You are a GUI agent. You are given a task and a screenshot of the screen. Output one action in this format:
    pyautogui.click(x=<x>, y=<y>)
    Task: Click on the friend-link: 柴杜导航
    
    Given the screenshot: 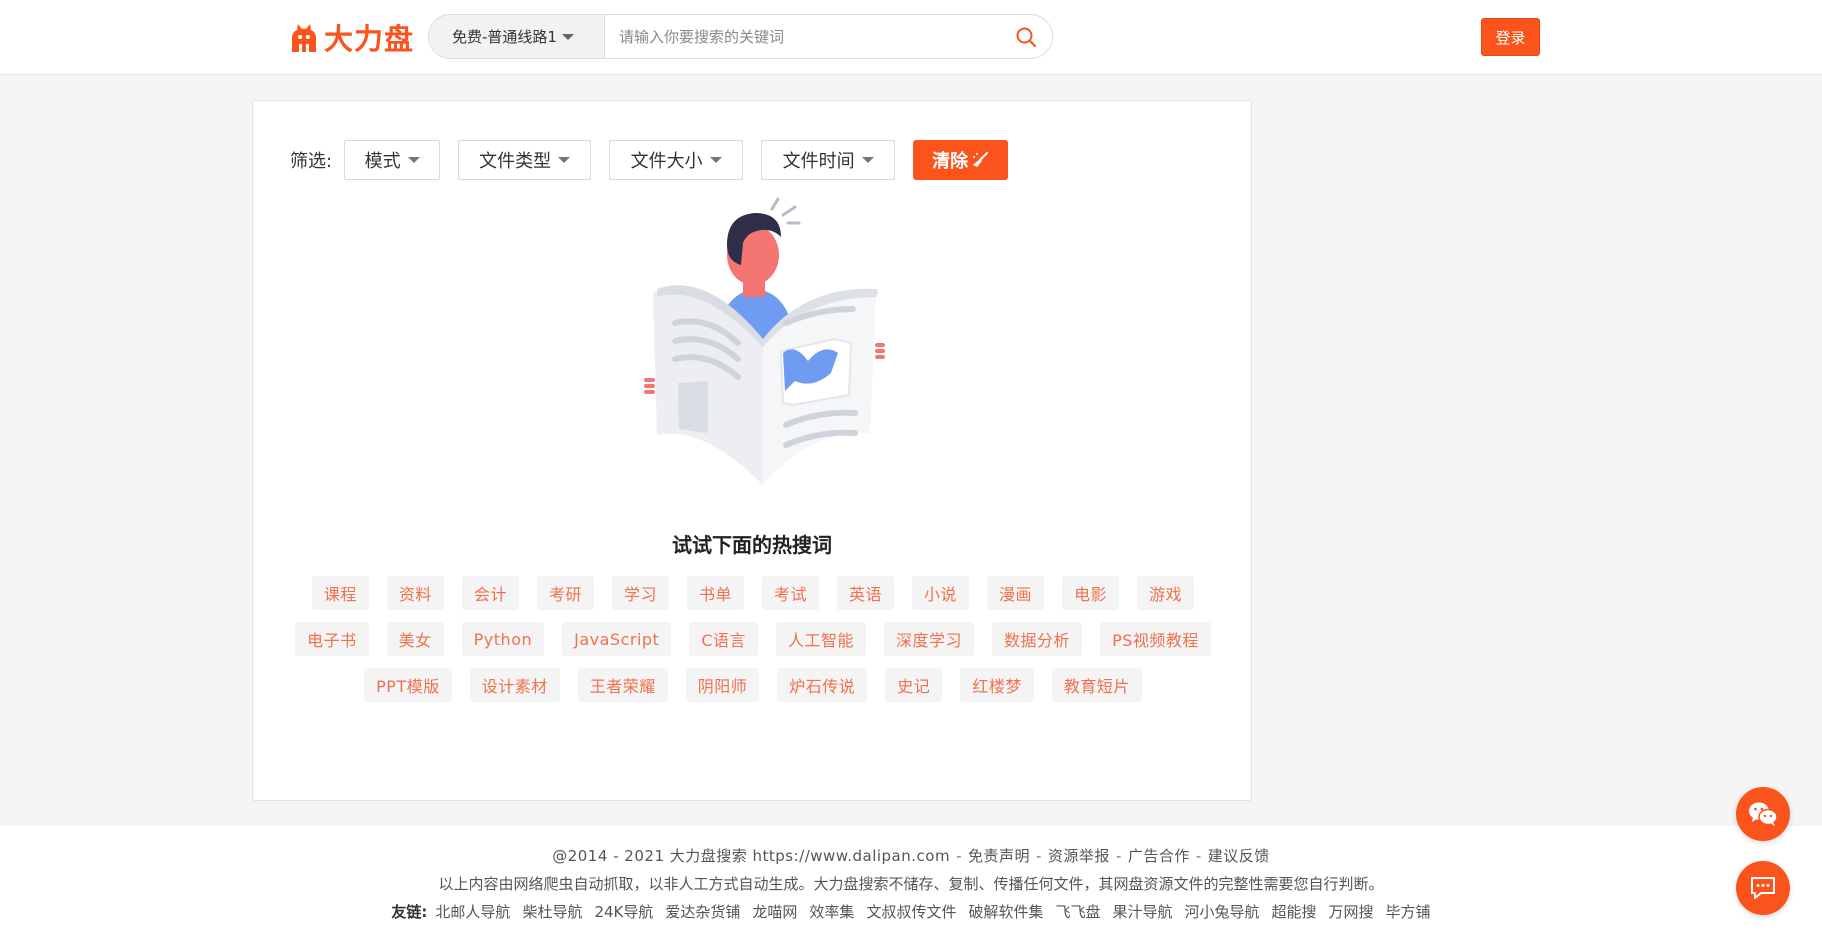 What is the action you would take?
    pyautogui.click(x=552, y=911)
    